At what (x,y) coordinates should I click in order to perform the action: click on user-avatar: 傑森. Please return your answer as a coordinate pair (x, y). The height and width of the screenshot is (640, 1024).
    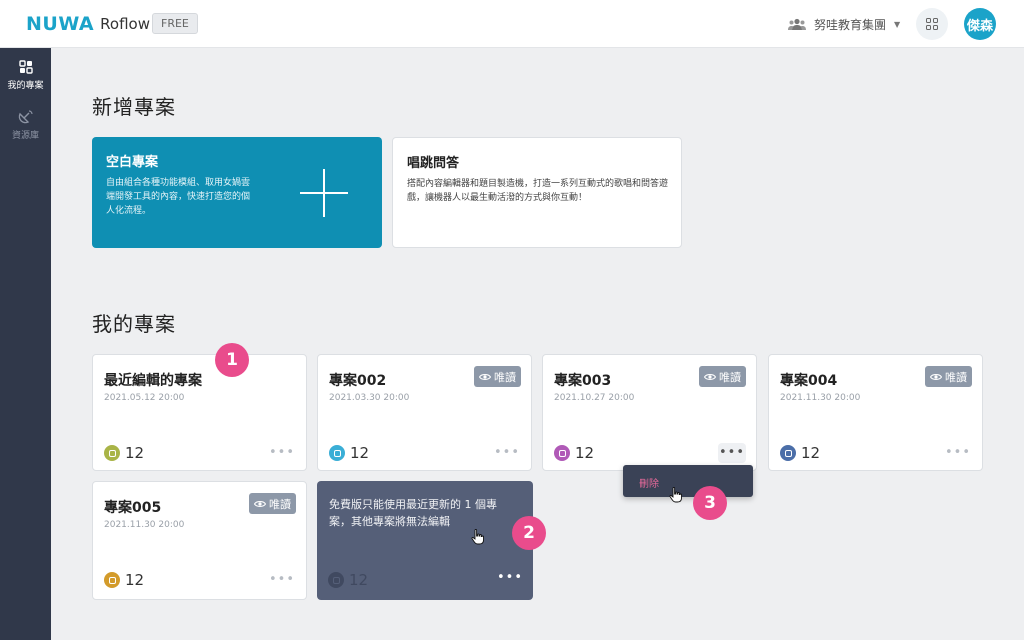
    Looking at the image, I should click on (980, 24).